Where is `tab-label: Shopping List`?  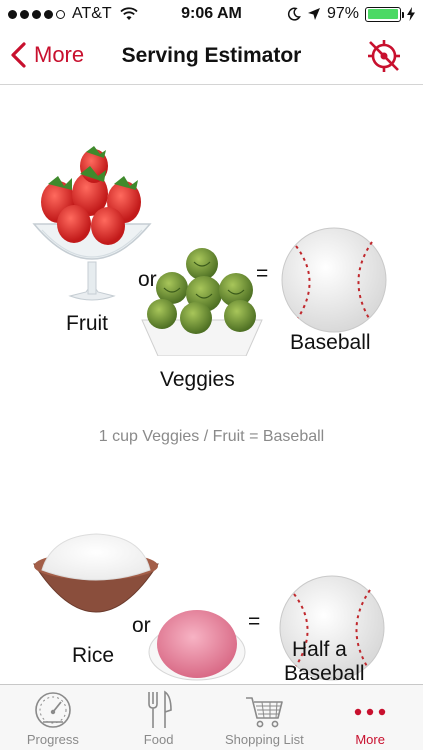 tab-label: Shopping List is located at coordinates (264, 739).